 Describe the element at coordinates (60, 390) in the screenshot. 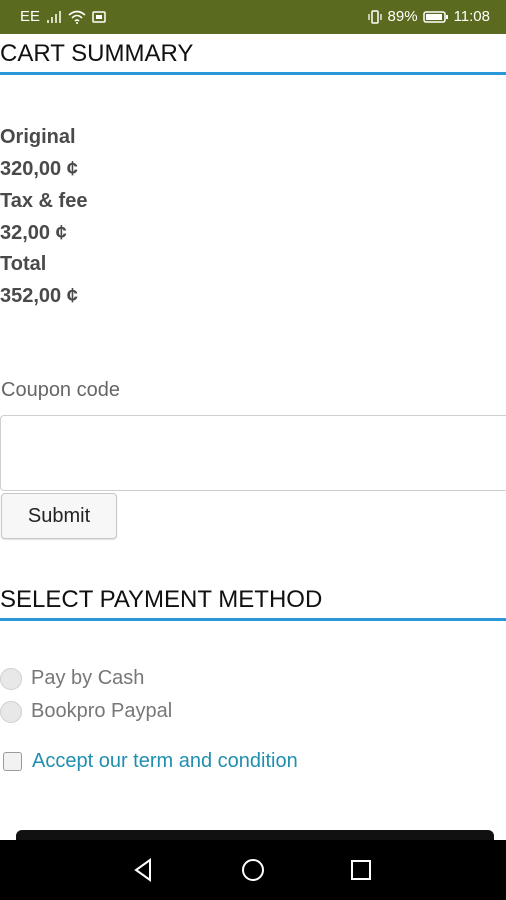

I see `coupon-label: Coupon code` at that location.